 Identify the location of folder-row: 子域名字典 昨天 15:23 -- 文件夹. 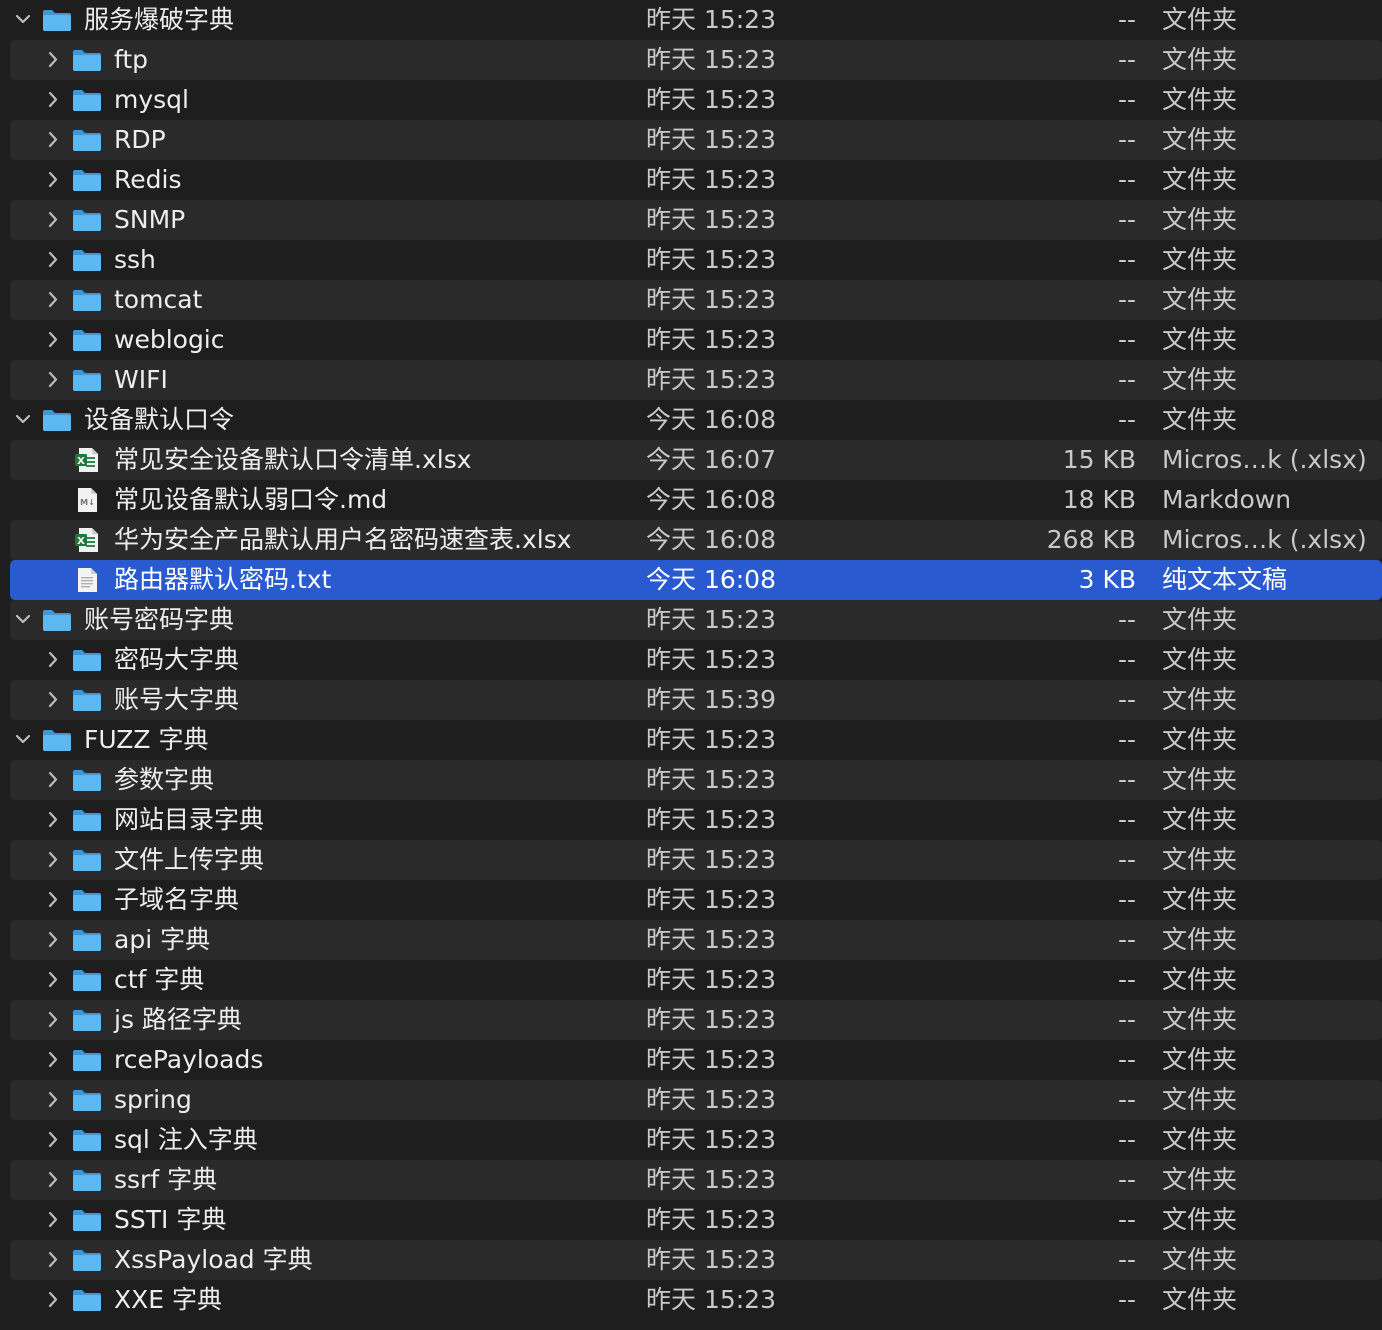
(691, 900).